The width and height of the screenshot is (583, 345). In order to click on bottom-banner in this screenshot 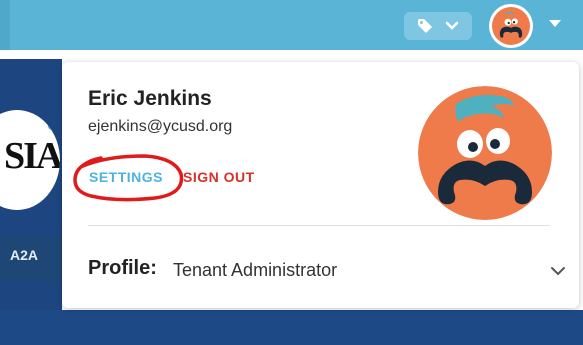, I will do `click(291, 327)`.